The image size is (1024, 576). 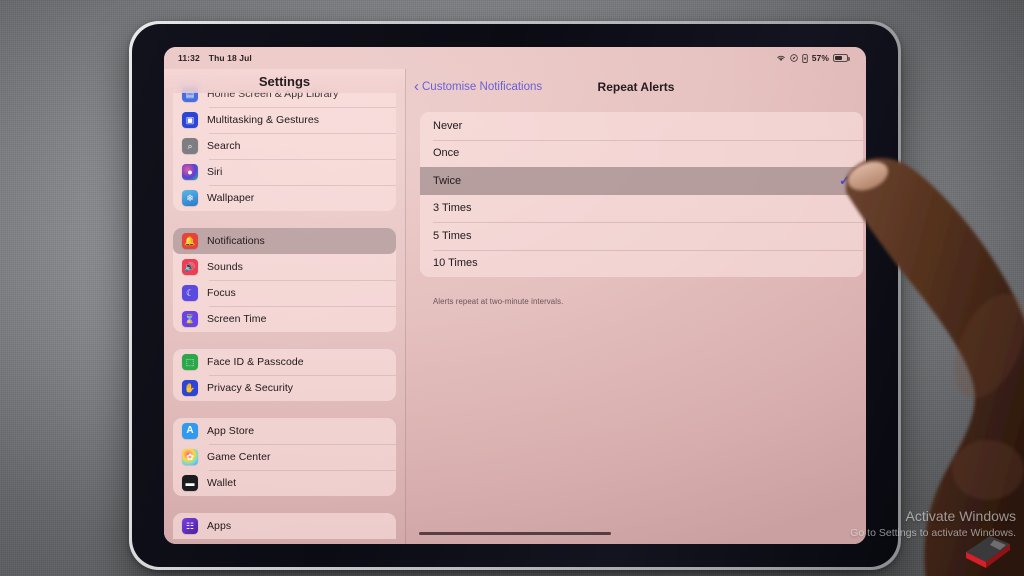 I want to click on sidebar-item-game-center: ✿ Game Center, so click(x=284, y=457).